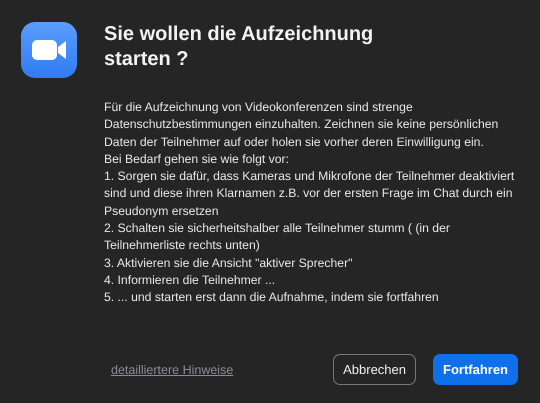  I want to click on message-paragraph: 5. ... und starten erst dann die Aufnahme, indem sie fortfahren, so click(272, 297).